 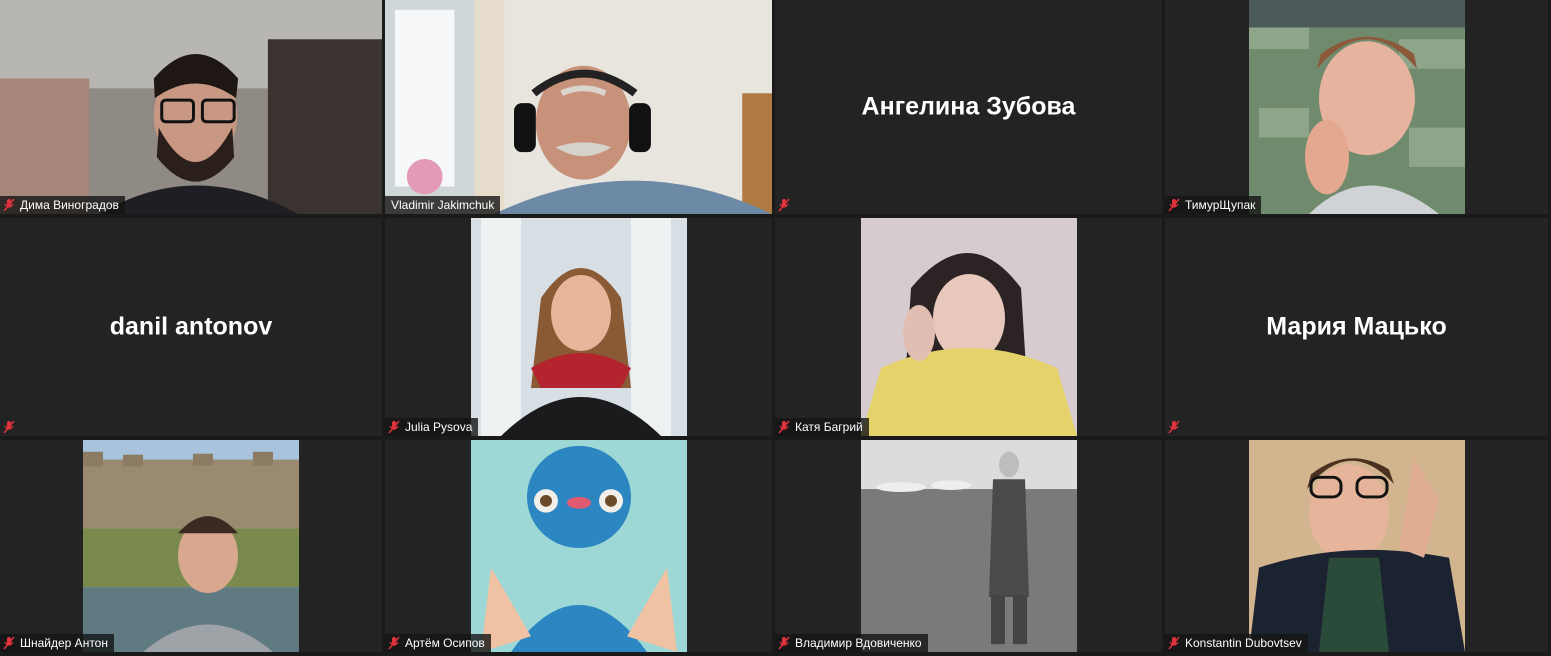 I want to click on participant-tile: Владимир Вдовиченко, so click(x=968, y=546).